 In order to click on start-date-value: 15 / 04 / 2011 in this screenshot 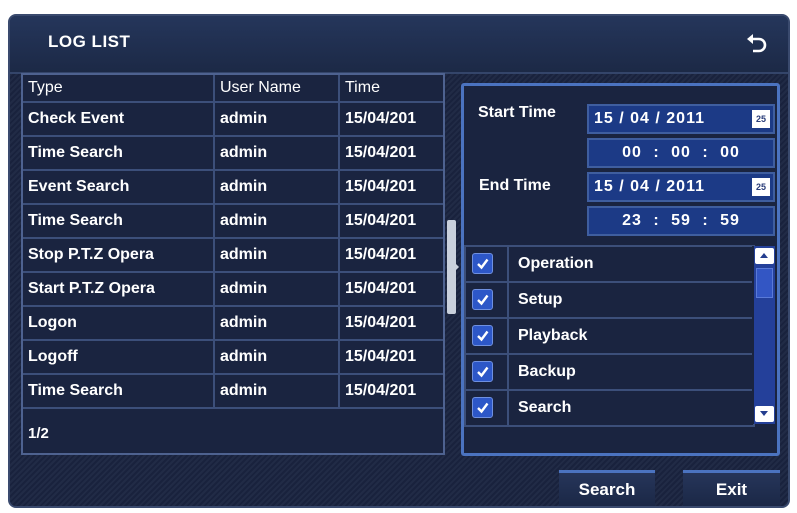, I will do `click(649, 118)`.